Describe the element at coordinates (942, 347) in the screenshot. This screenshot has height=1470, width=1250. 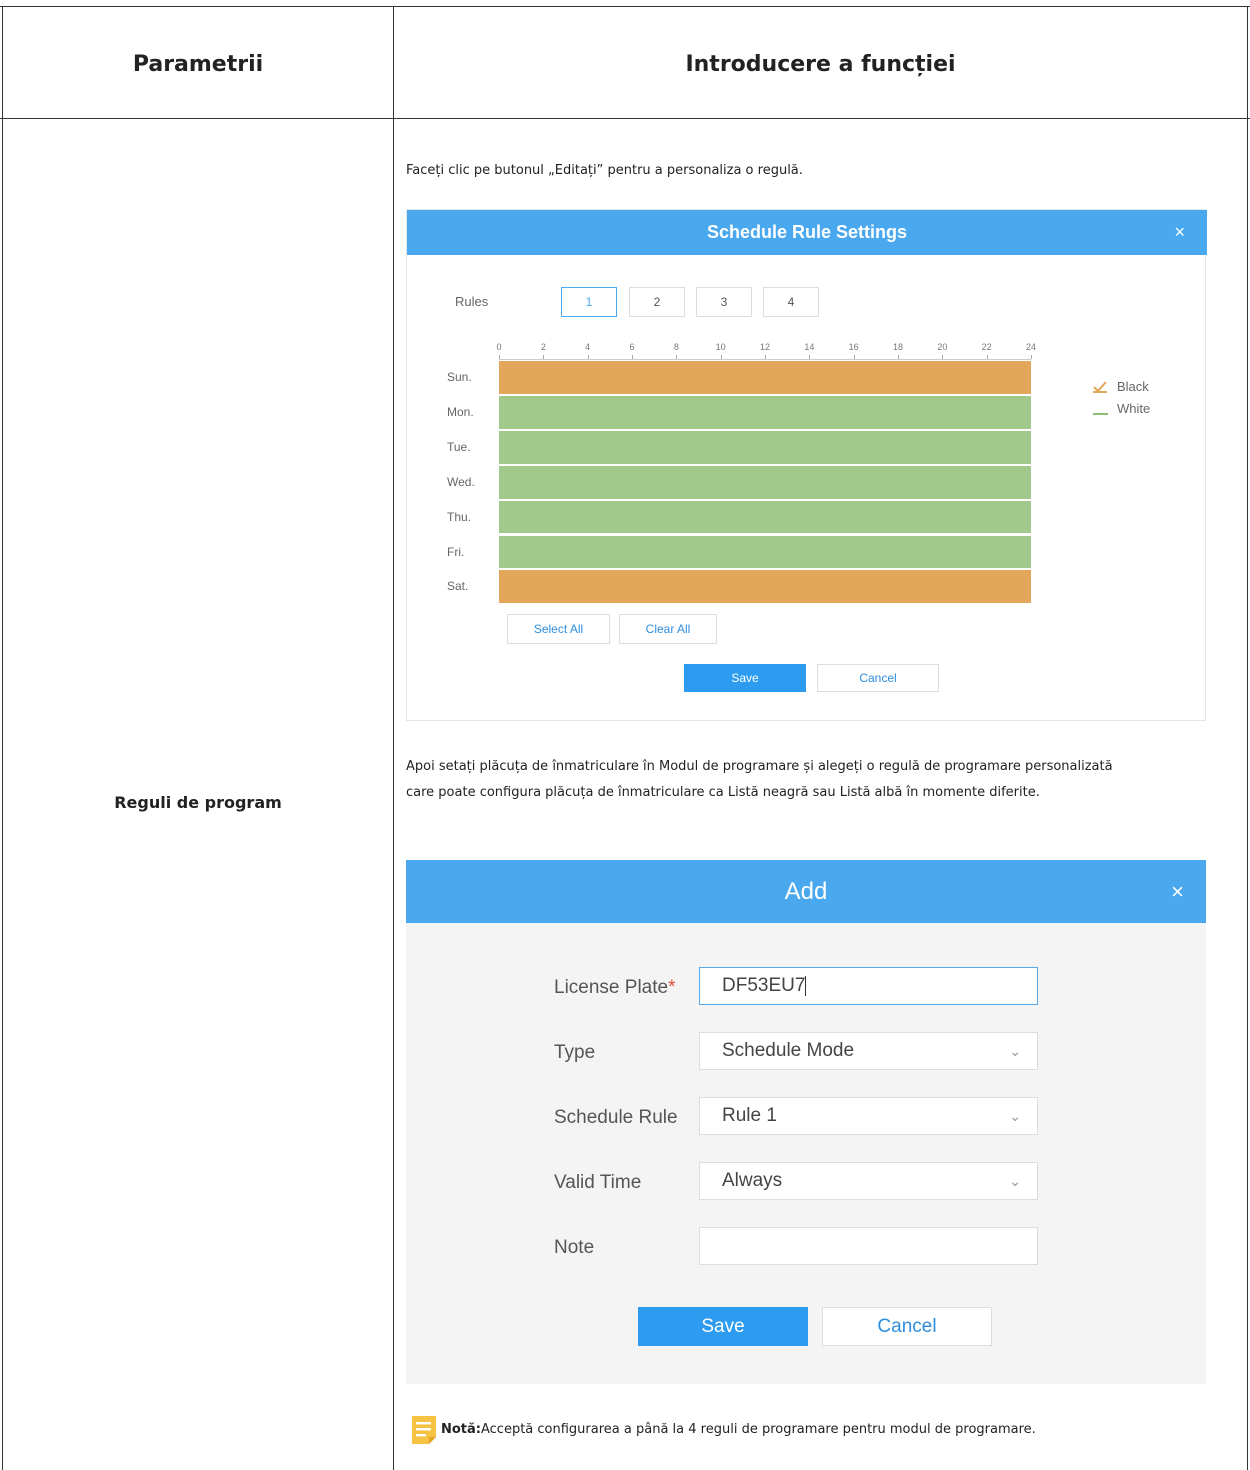
I see `hour-tick-label: 20` at that location.